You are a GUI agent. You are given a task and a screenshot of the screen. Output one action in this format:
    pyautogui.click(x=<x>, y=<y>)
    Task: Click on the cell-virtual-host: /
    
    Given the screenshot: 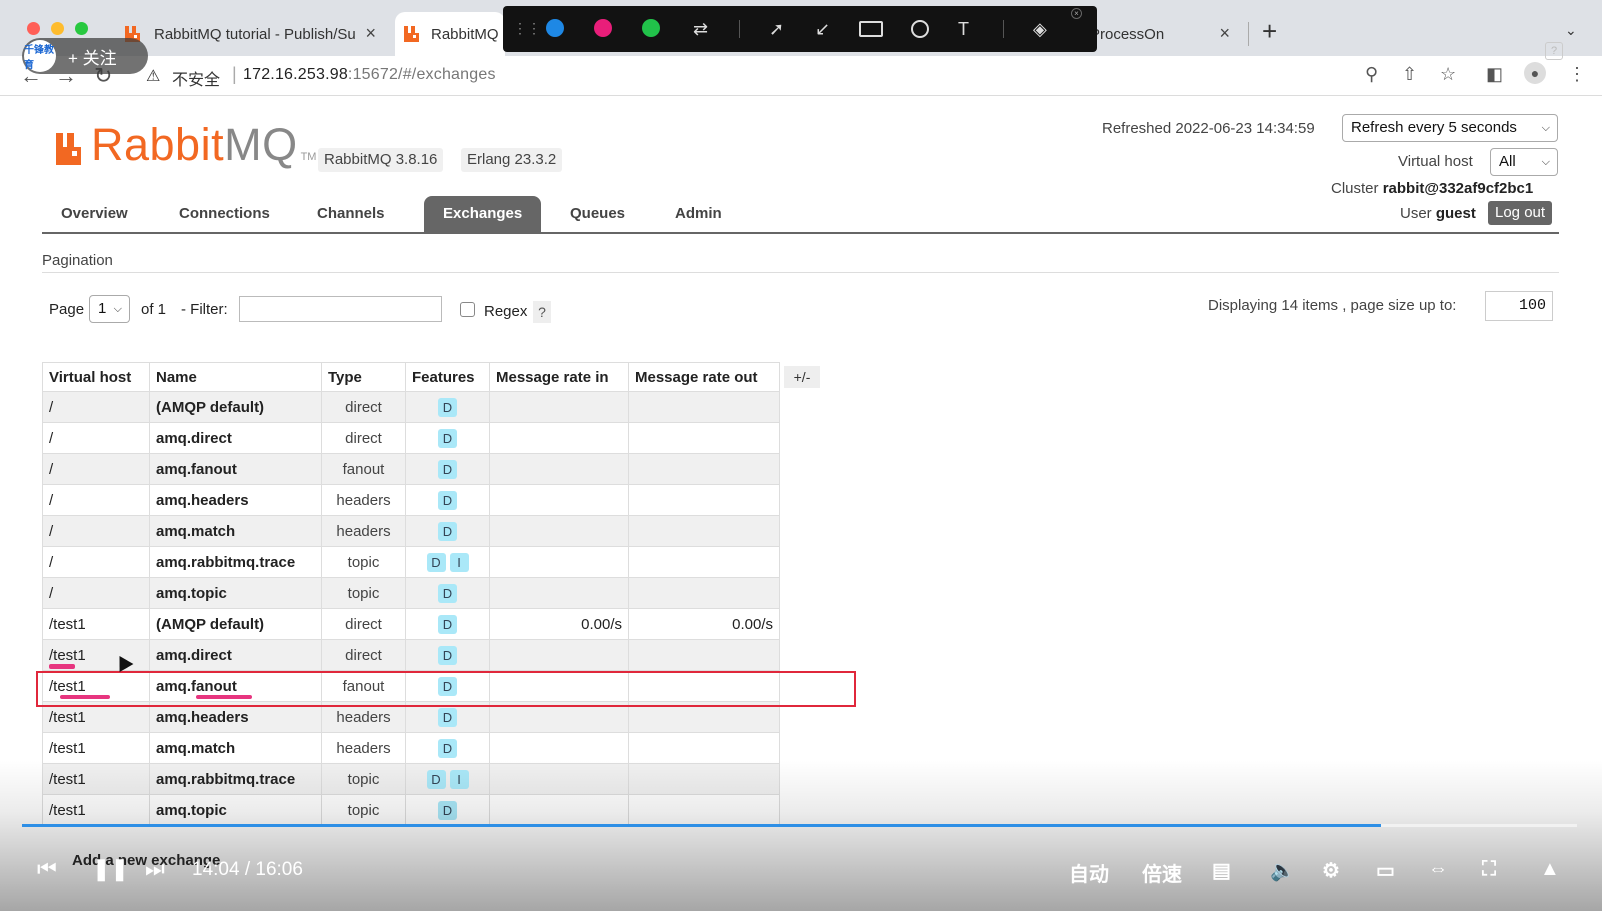 What is the action you would take?
    pyautogui.click(x=96, y=438)
    